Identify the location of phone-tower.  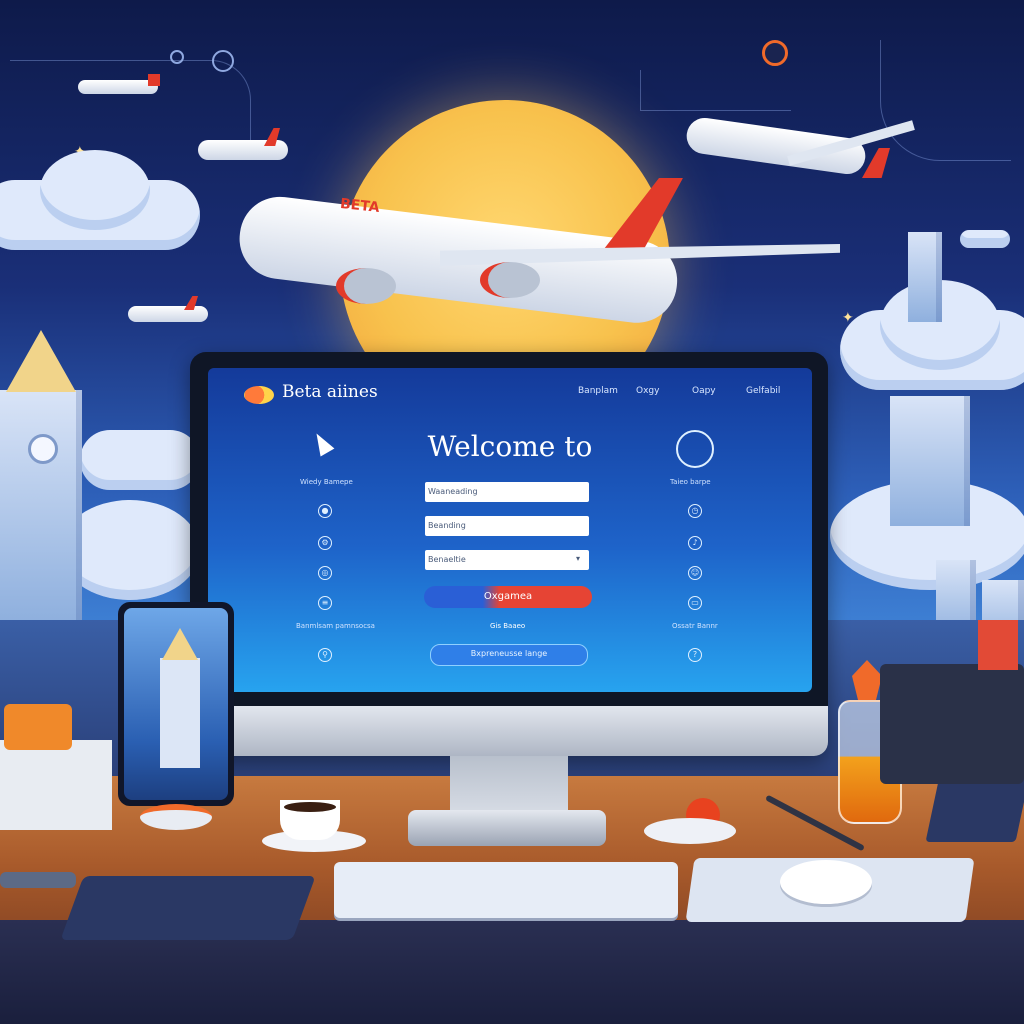
(180, 713).